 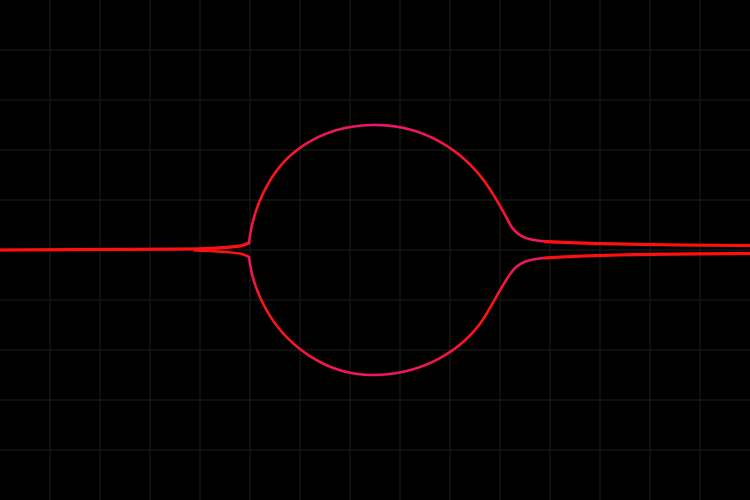 I want to click on left-tail-curve, so click(x=125, y=246).